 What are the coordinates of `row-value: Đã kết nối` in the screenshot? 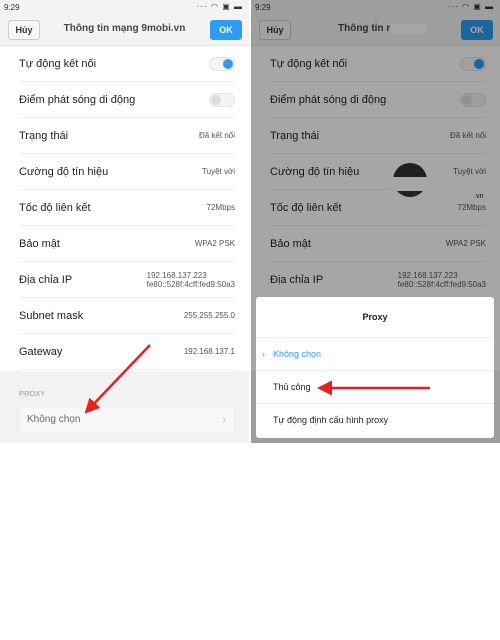 It's located at (217, 135).